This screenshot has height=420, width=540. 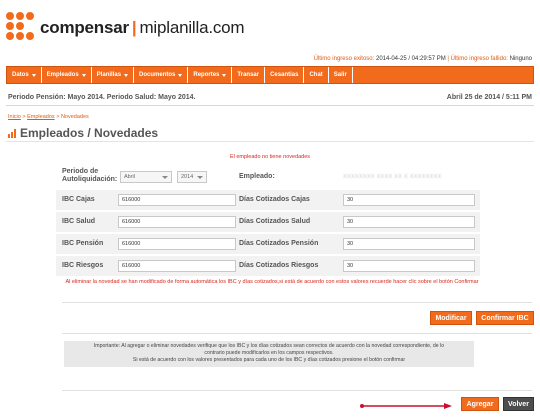 What do you see at coordinates (78, 199) in the screenshot?
I see `ibc-cajas-label: IBC Cajas` at bounding box center [78, 199].